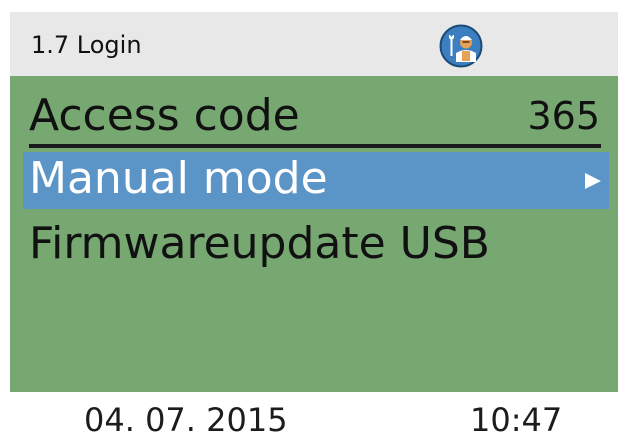  What do you see at coordinates (316, 118) in the screenshot?
I see `menu-item-access-code: Access code 365` at bounding box center [316, 118].